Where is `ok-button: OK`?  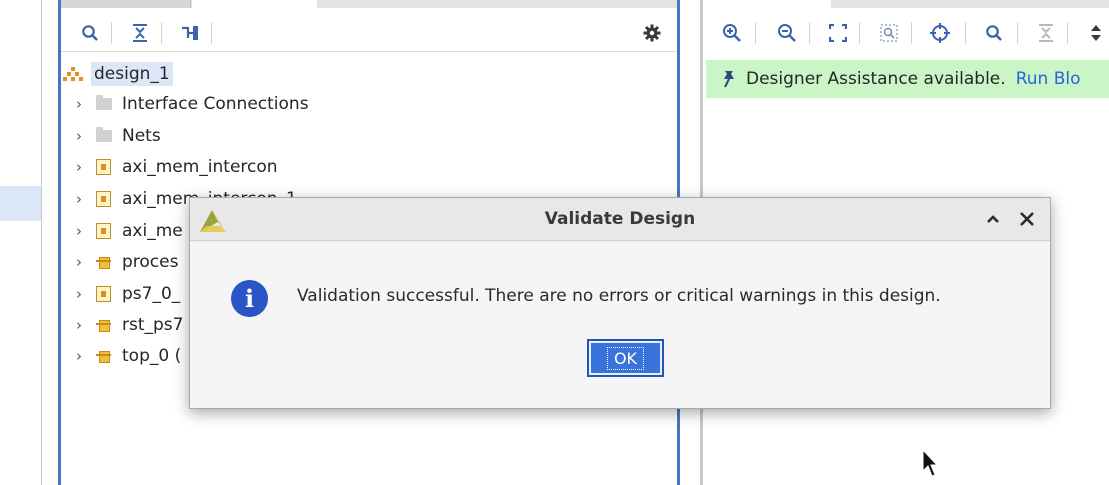
ok-button: OK is located at coordinates (625, 358).